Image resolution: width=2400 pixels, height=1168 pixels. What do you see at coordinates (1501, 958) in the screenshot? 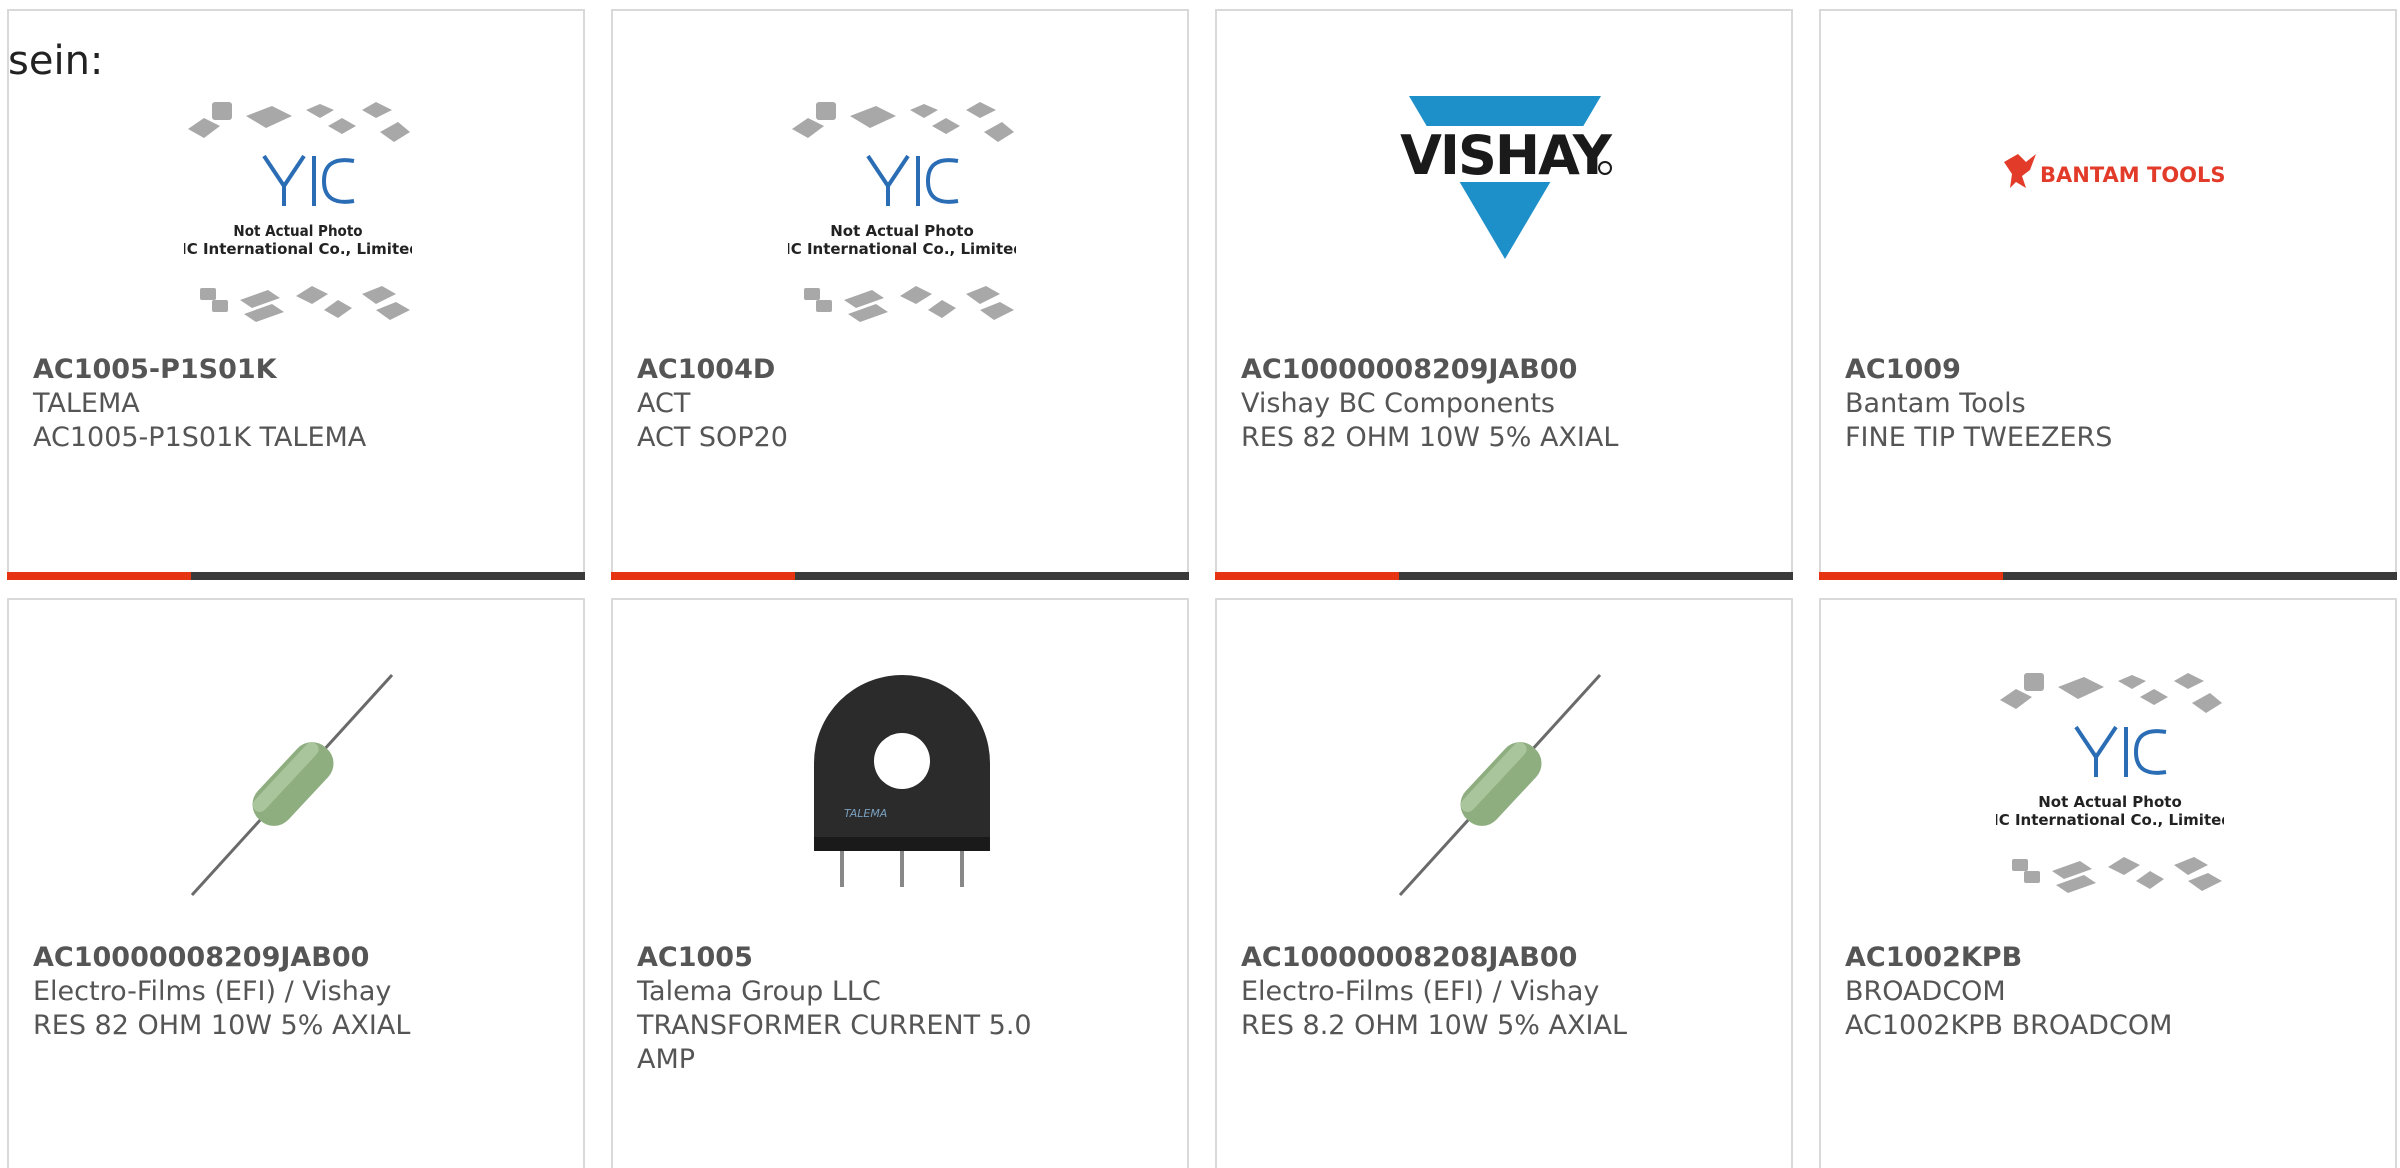
I see `part-number: AC10000008208JAB00` at bounding box center [1501, 958].